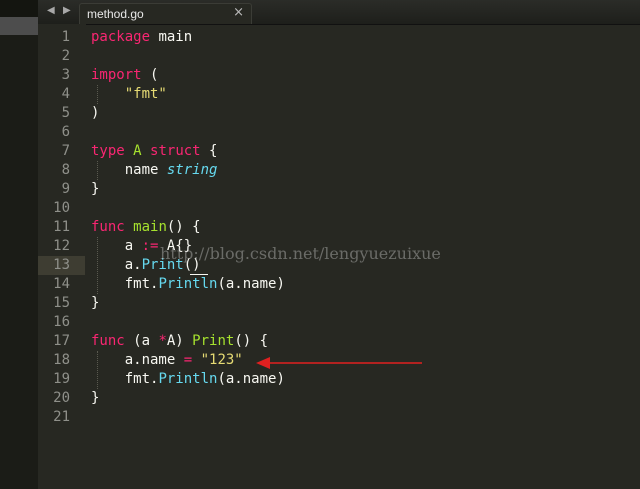 This screenshot has width=640, height=489. Describe the element at coordinates (251, 284) in the screenshot. I see `code-token: (a.name)` at that location.